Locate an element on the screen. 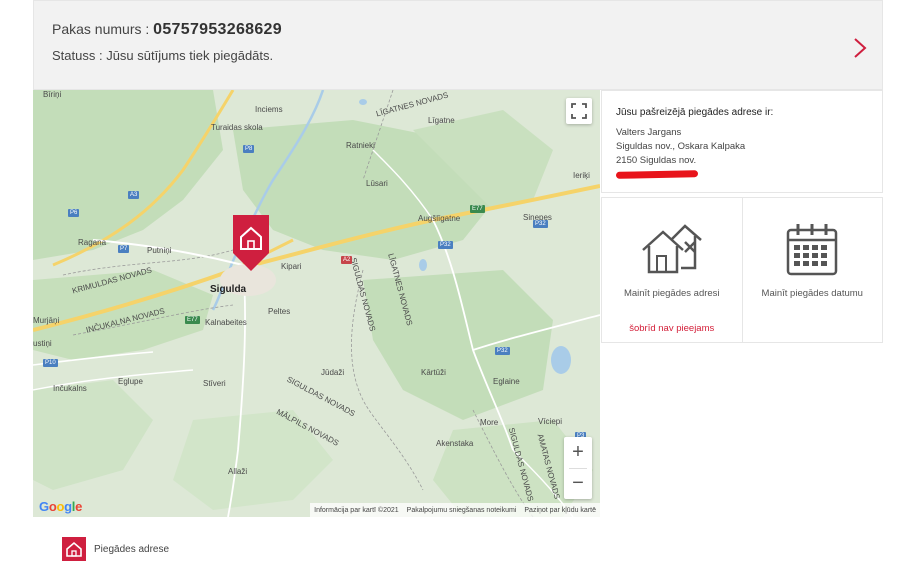 The height and width of the screenshot is (581, 900). road-sign: P7 is located at coordinates (124, 249).